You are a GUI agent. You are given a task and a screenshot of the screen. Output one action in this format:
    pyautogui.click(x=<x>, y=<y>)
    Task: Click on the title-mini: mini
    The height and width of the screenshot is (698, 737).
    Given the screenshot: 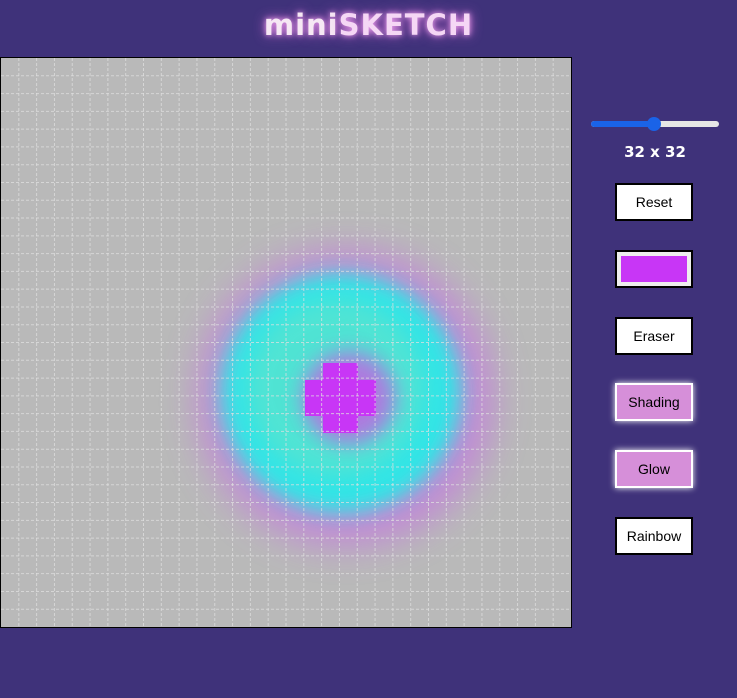 What is the action you would take?
    pyautogui.click(x=301, y=25)
    